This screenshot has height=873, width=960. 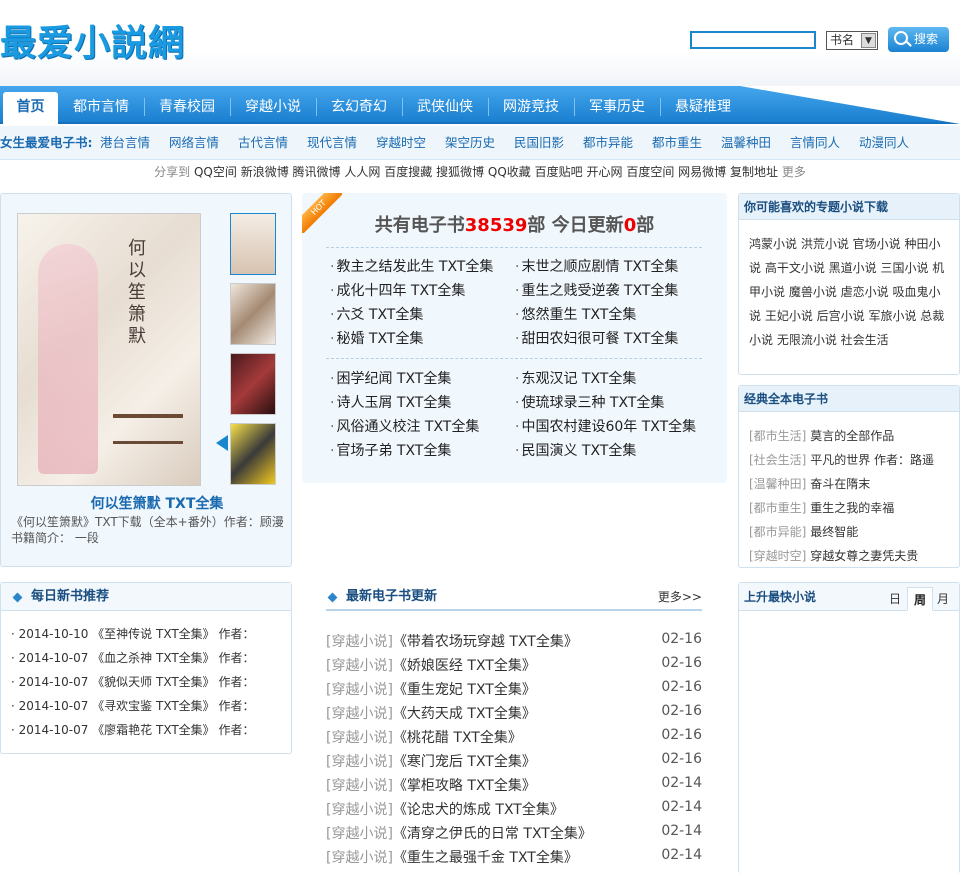 What do you see at coordinates (132, 681) in the screenshot?
I see `daily-item: · 2014-10-07 《貌似天师 TXT全集》 作者：` at bounding box center [132, 681].